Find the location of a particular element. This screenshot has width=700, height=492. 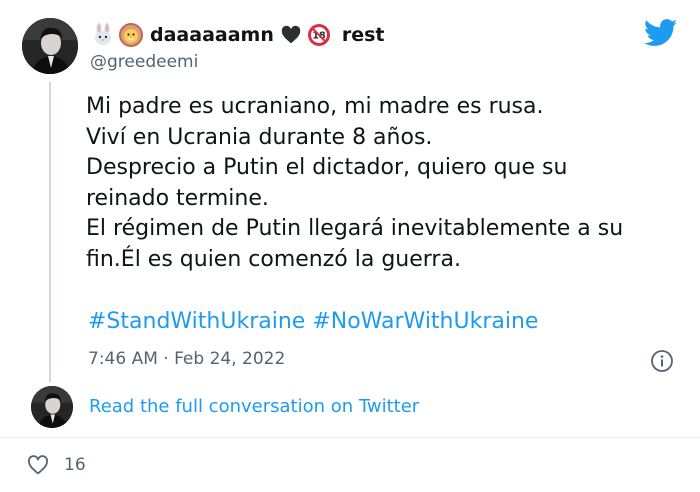

rabbit-face-icon is located at coordinates (103, 35).